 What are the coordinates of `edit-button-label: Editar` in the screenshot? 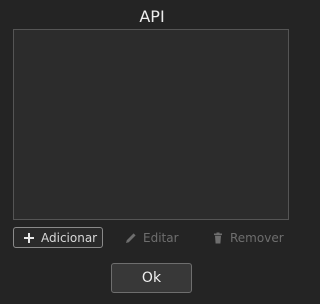 It's located at (161, 237).